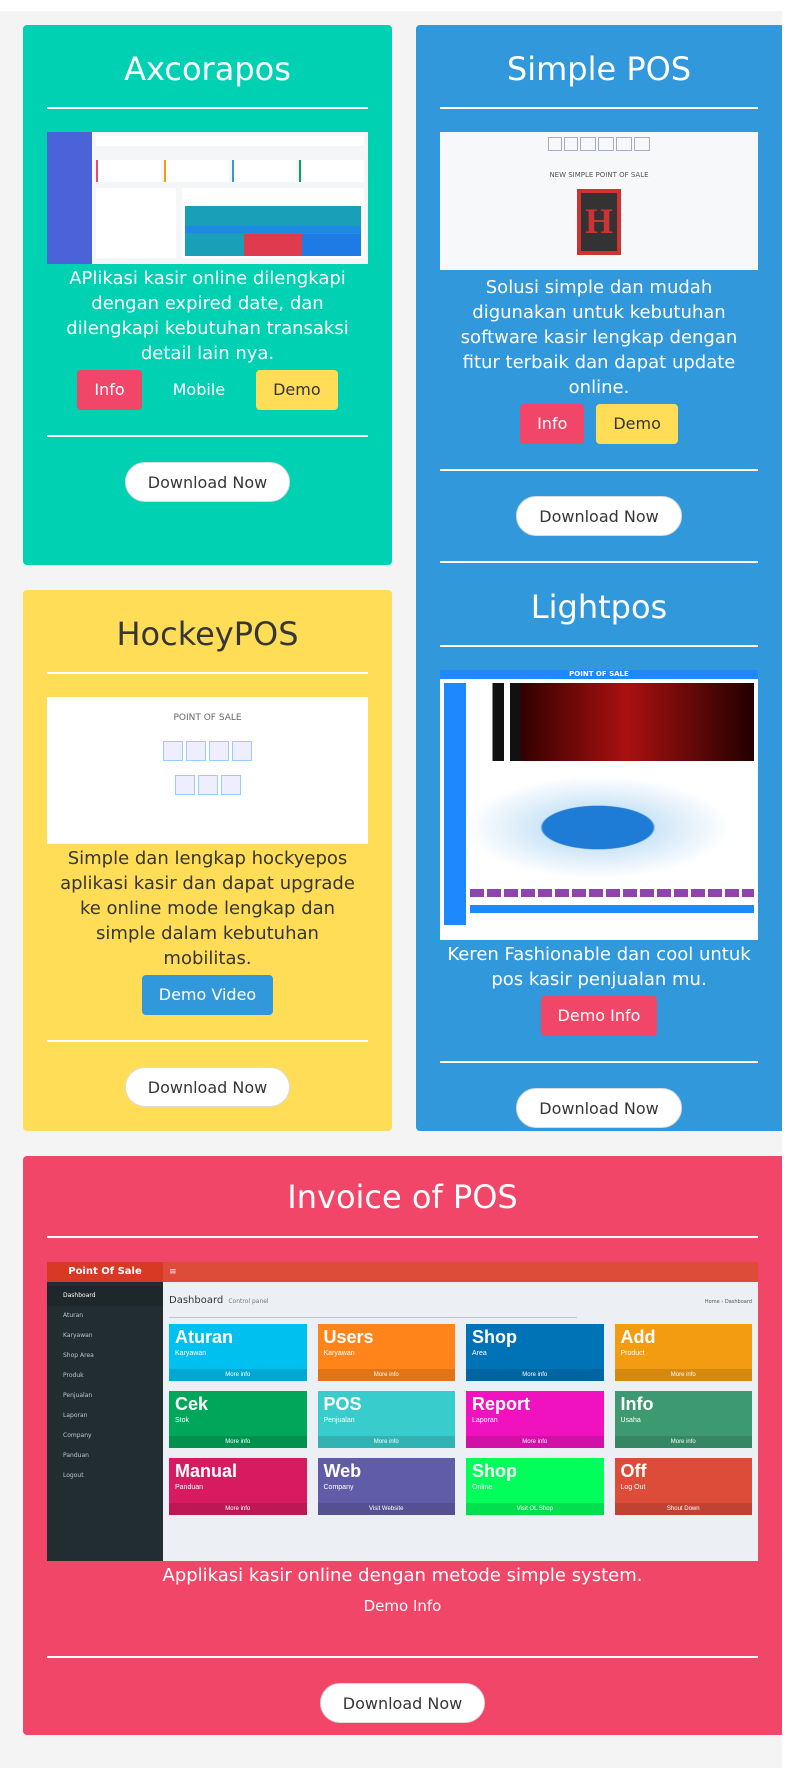 Image resolution: width=800 pixels, height=1768 pixels. What do you see at coordinates (386, 1486) in the screenshot?
I see `shot-tile: Web Company Visit Website` at bounding box center [386, 1486].